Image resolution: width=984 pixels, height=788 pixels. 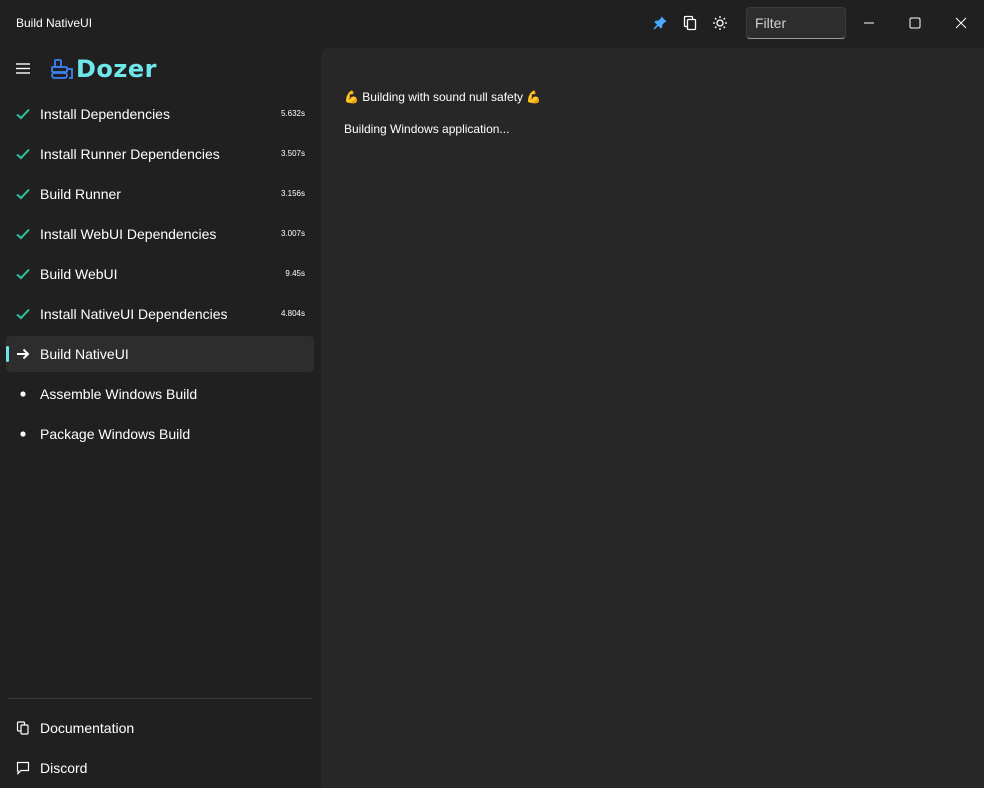 I want to click on window-title: Build NativeUI, so click(x=54, y=23).